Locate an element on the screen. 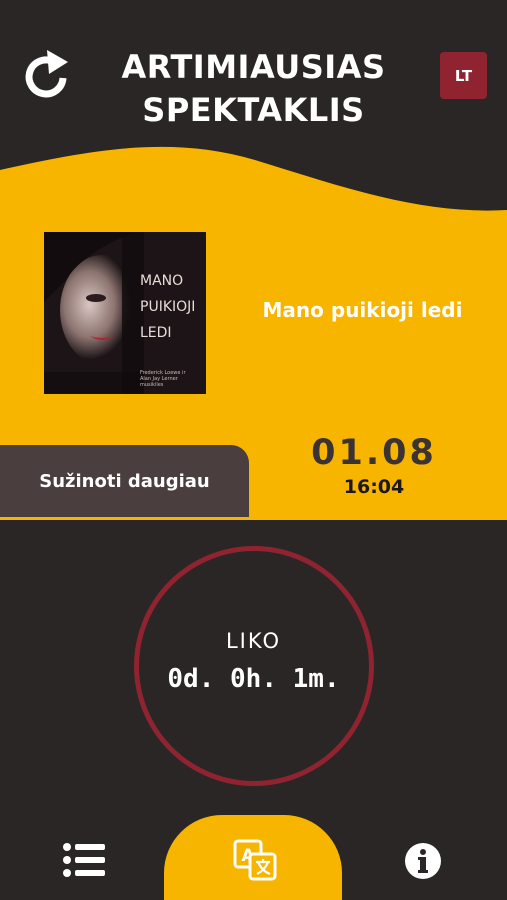 This screenshot has height=900, width=507. show-time: 16:04 is located at coordinates (374, 487).